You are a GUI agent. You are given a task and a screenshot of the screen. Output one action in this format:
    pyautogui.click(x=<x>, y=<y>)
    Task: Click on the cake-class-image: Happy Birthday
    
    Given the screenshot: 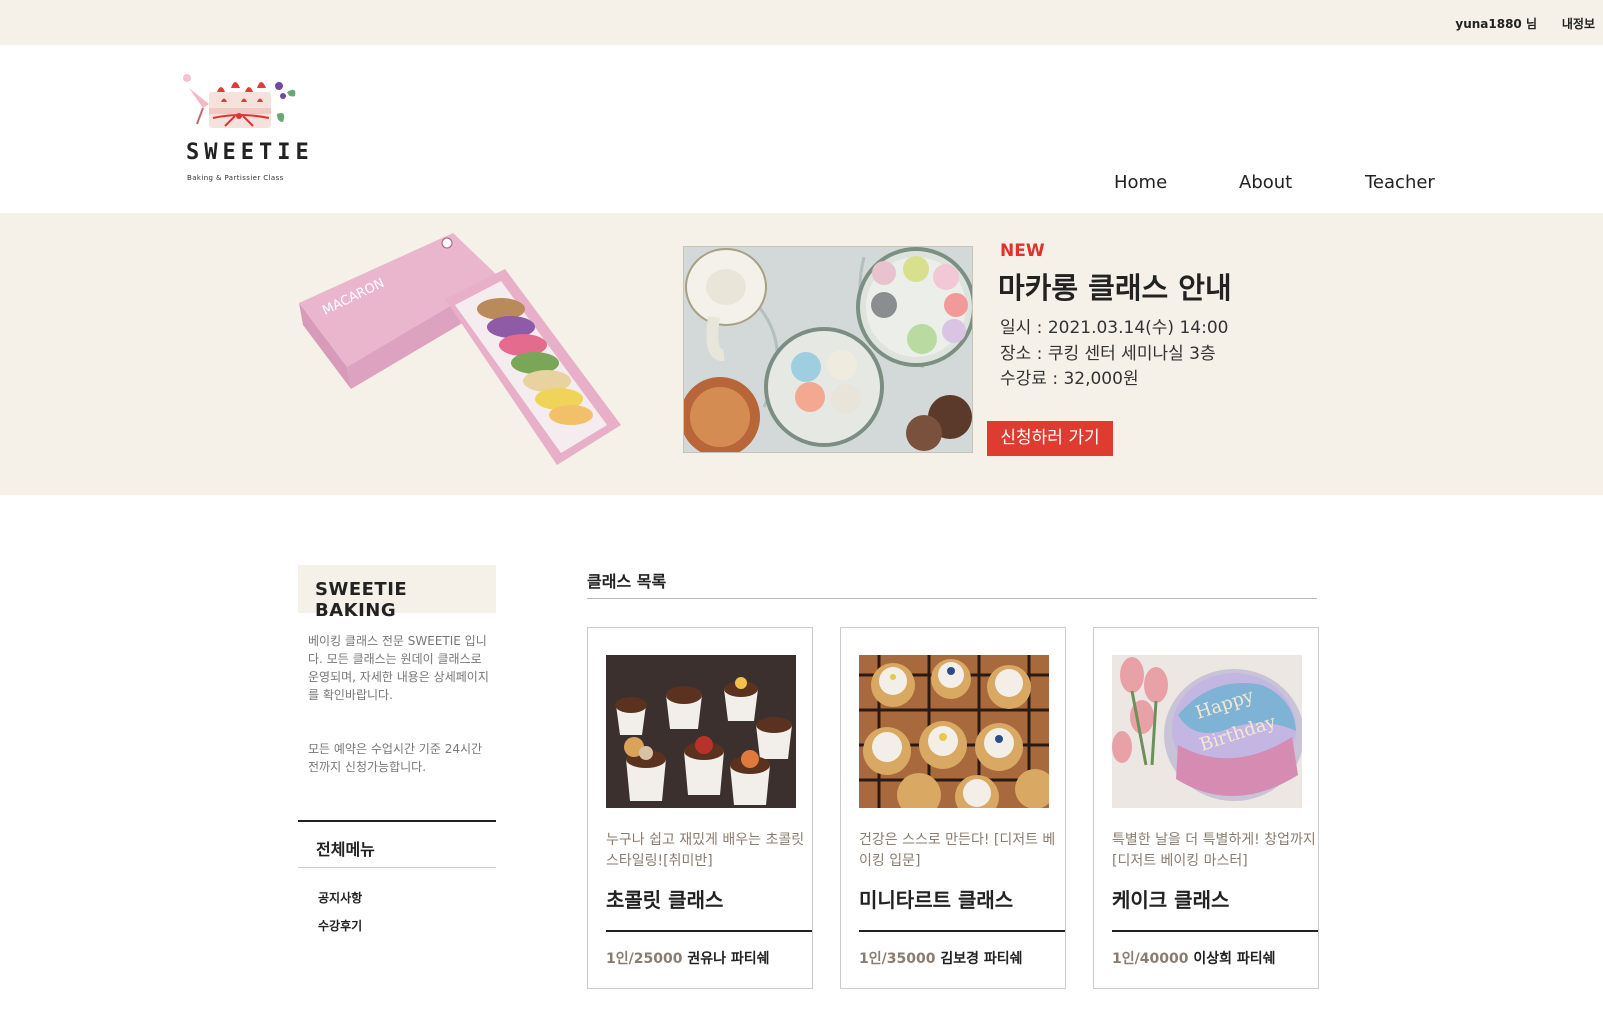 What is the action you would take?
    pyautogui.click(x=1207, y=731)
    